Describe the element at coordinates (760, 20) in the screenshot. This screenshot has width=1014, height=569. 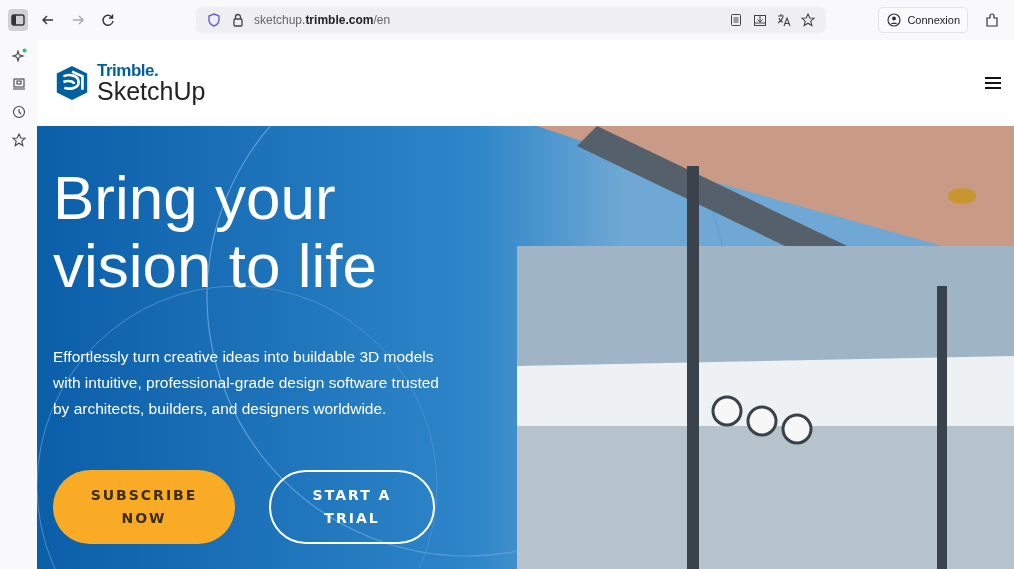
I see `download-icon` at that location.